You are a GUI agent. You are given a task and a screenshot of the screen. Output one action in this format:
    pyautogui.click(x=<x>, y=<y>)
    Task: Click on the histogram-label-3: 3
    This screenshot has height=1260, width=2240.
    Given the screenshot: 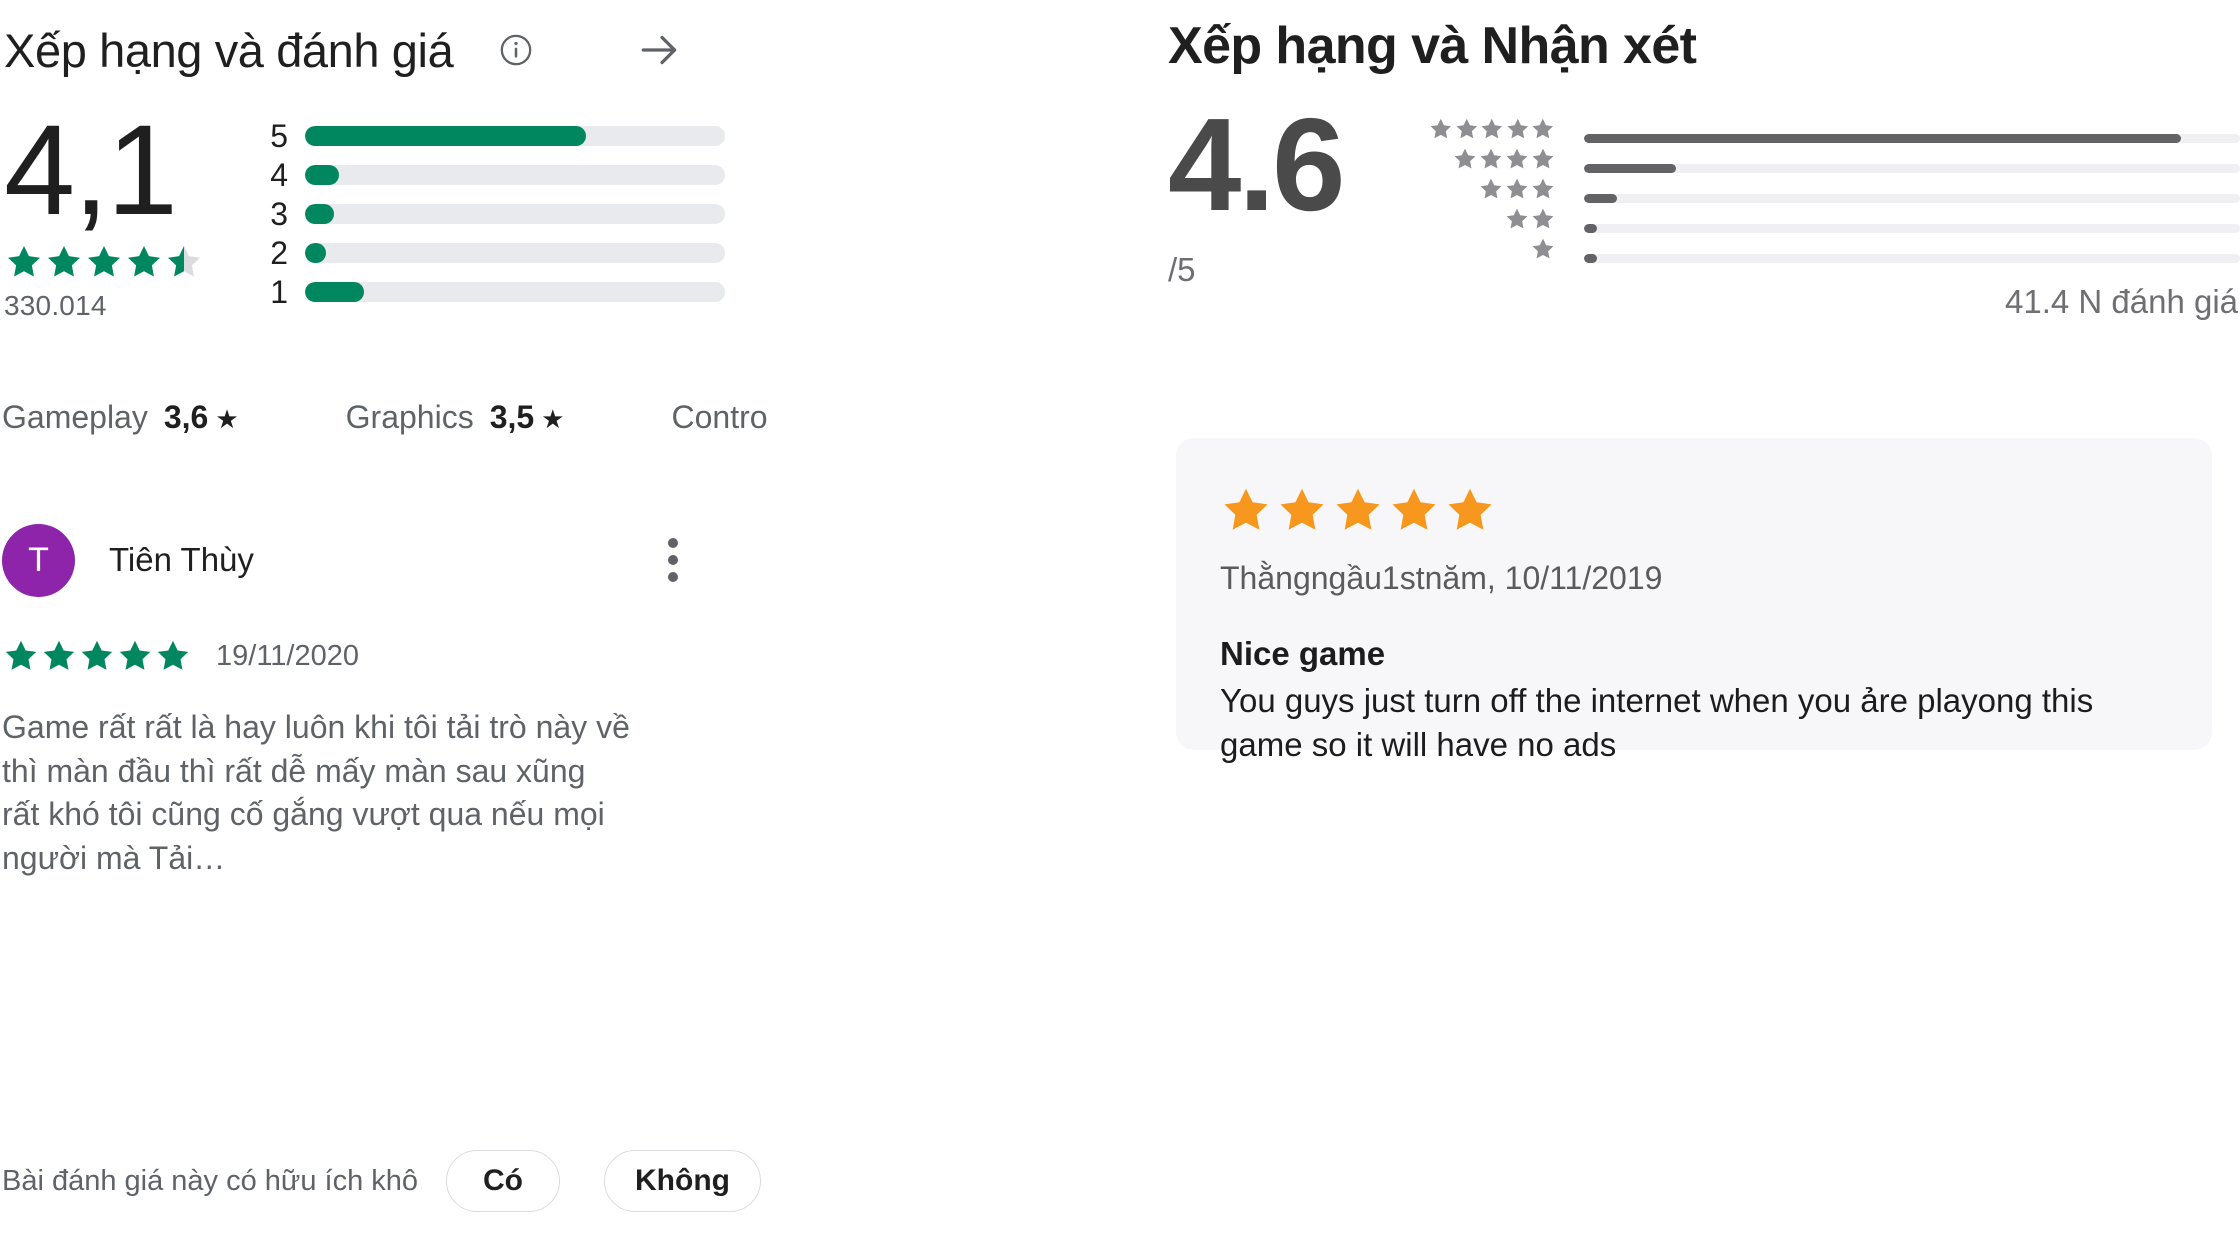 What is the action you would take?
    pyautogui.click(x=279, y=213)
    